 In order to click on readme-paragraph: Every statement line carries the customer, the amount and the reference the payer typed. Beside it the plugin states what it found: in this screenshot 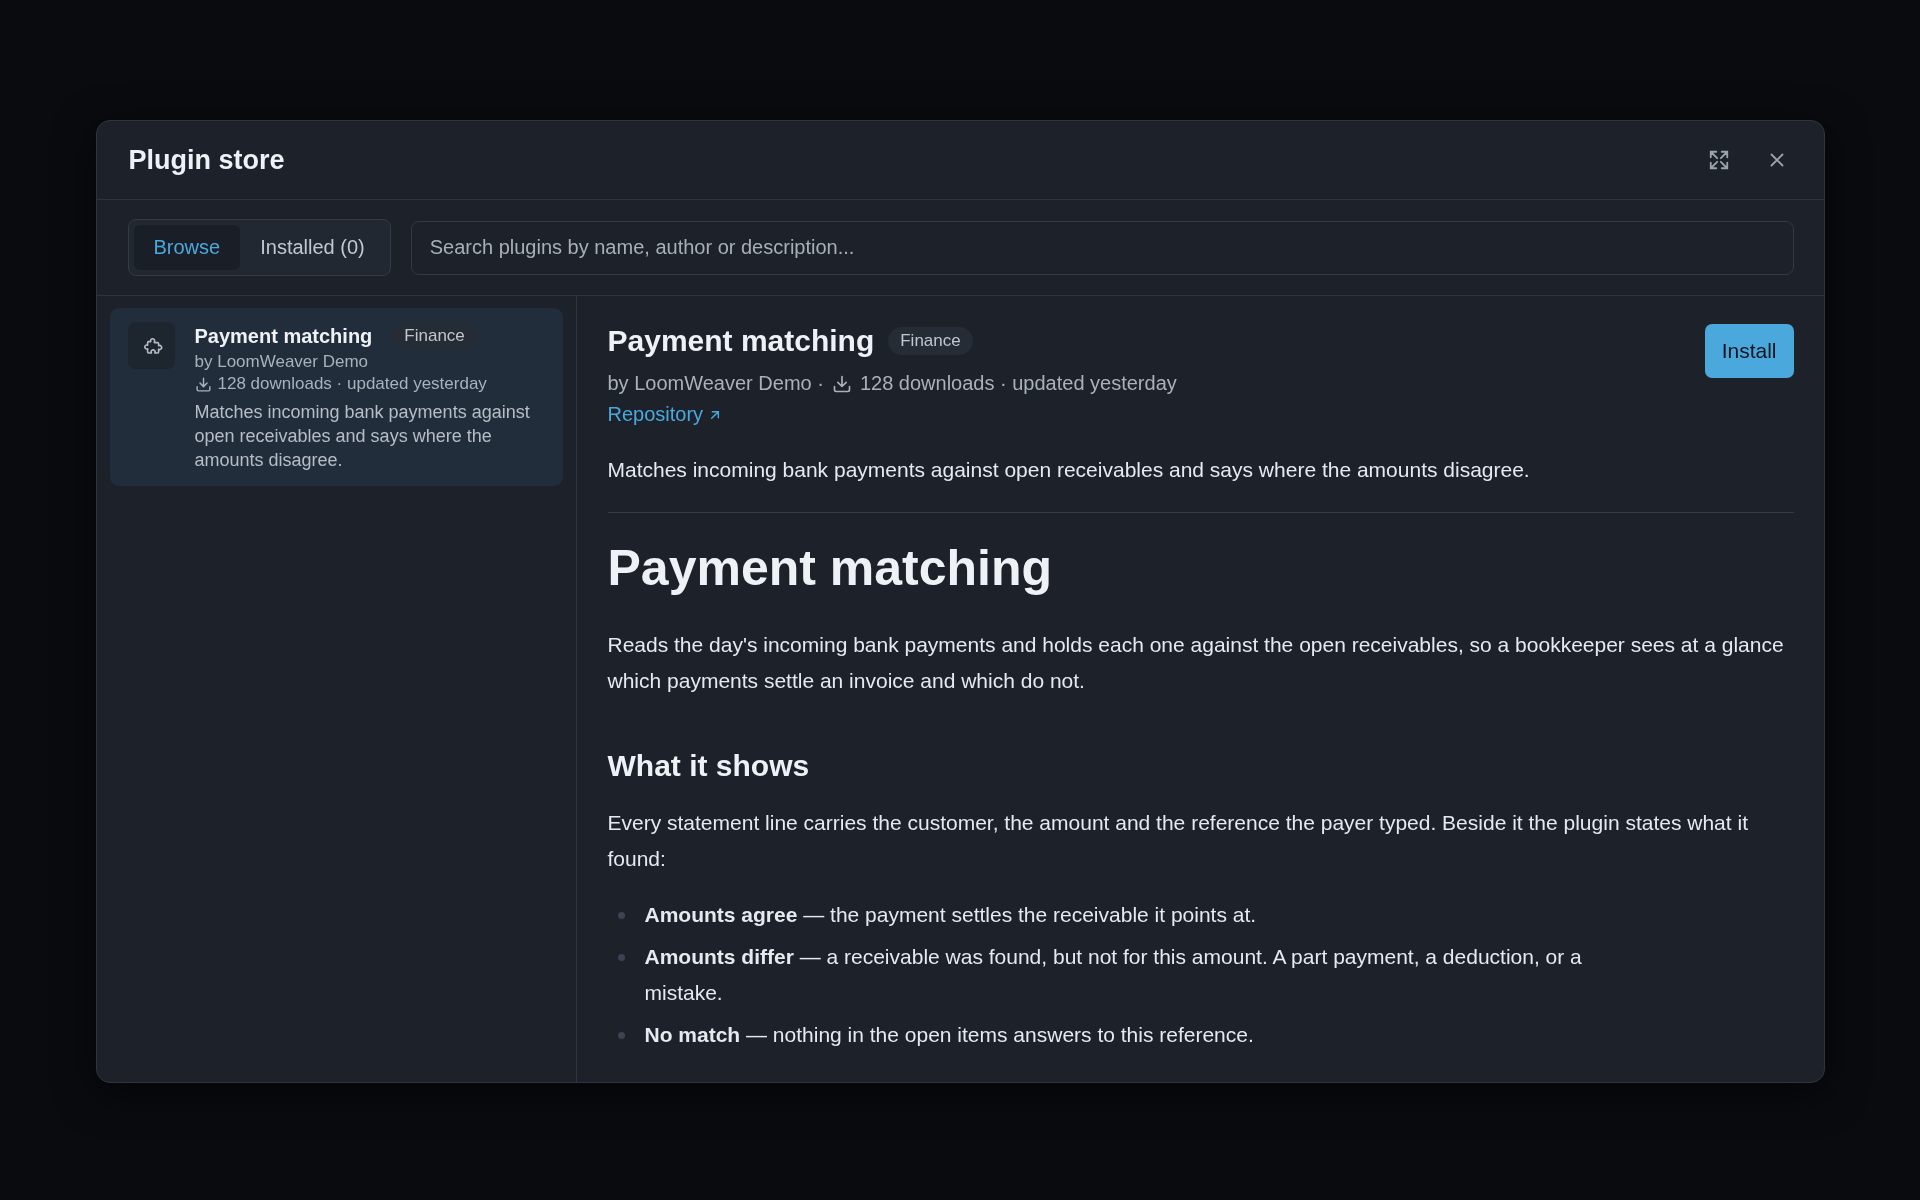, I will do `click(1178, 841)`.